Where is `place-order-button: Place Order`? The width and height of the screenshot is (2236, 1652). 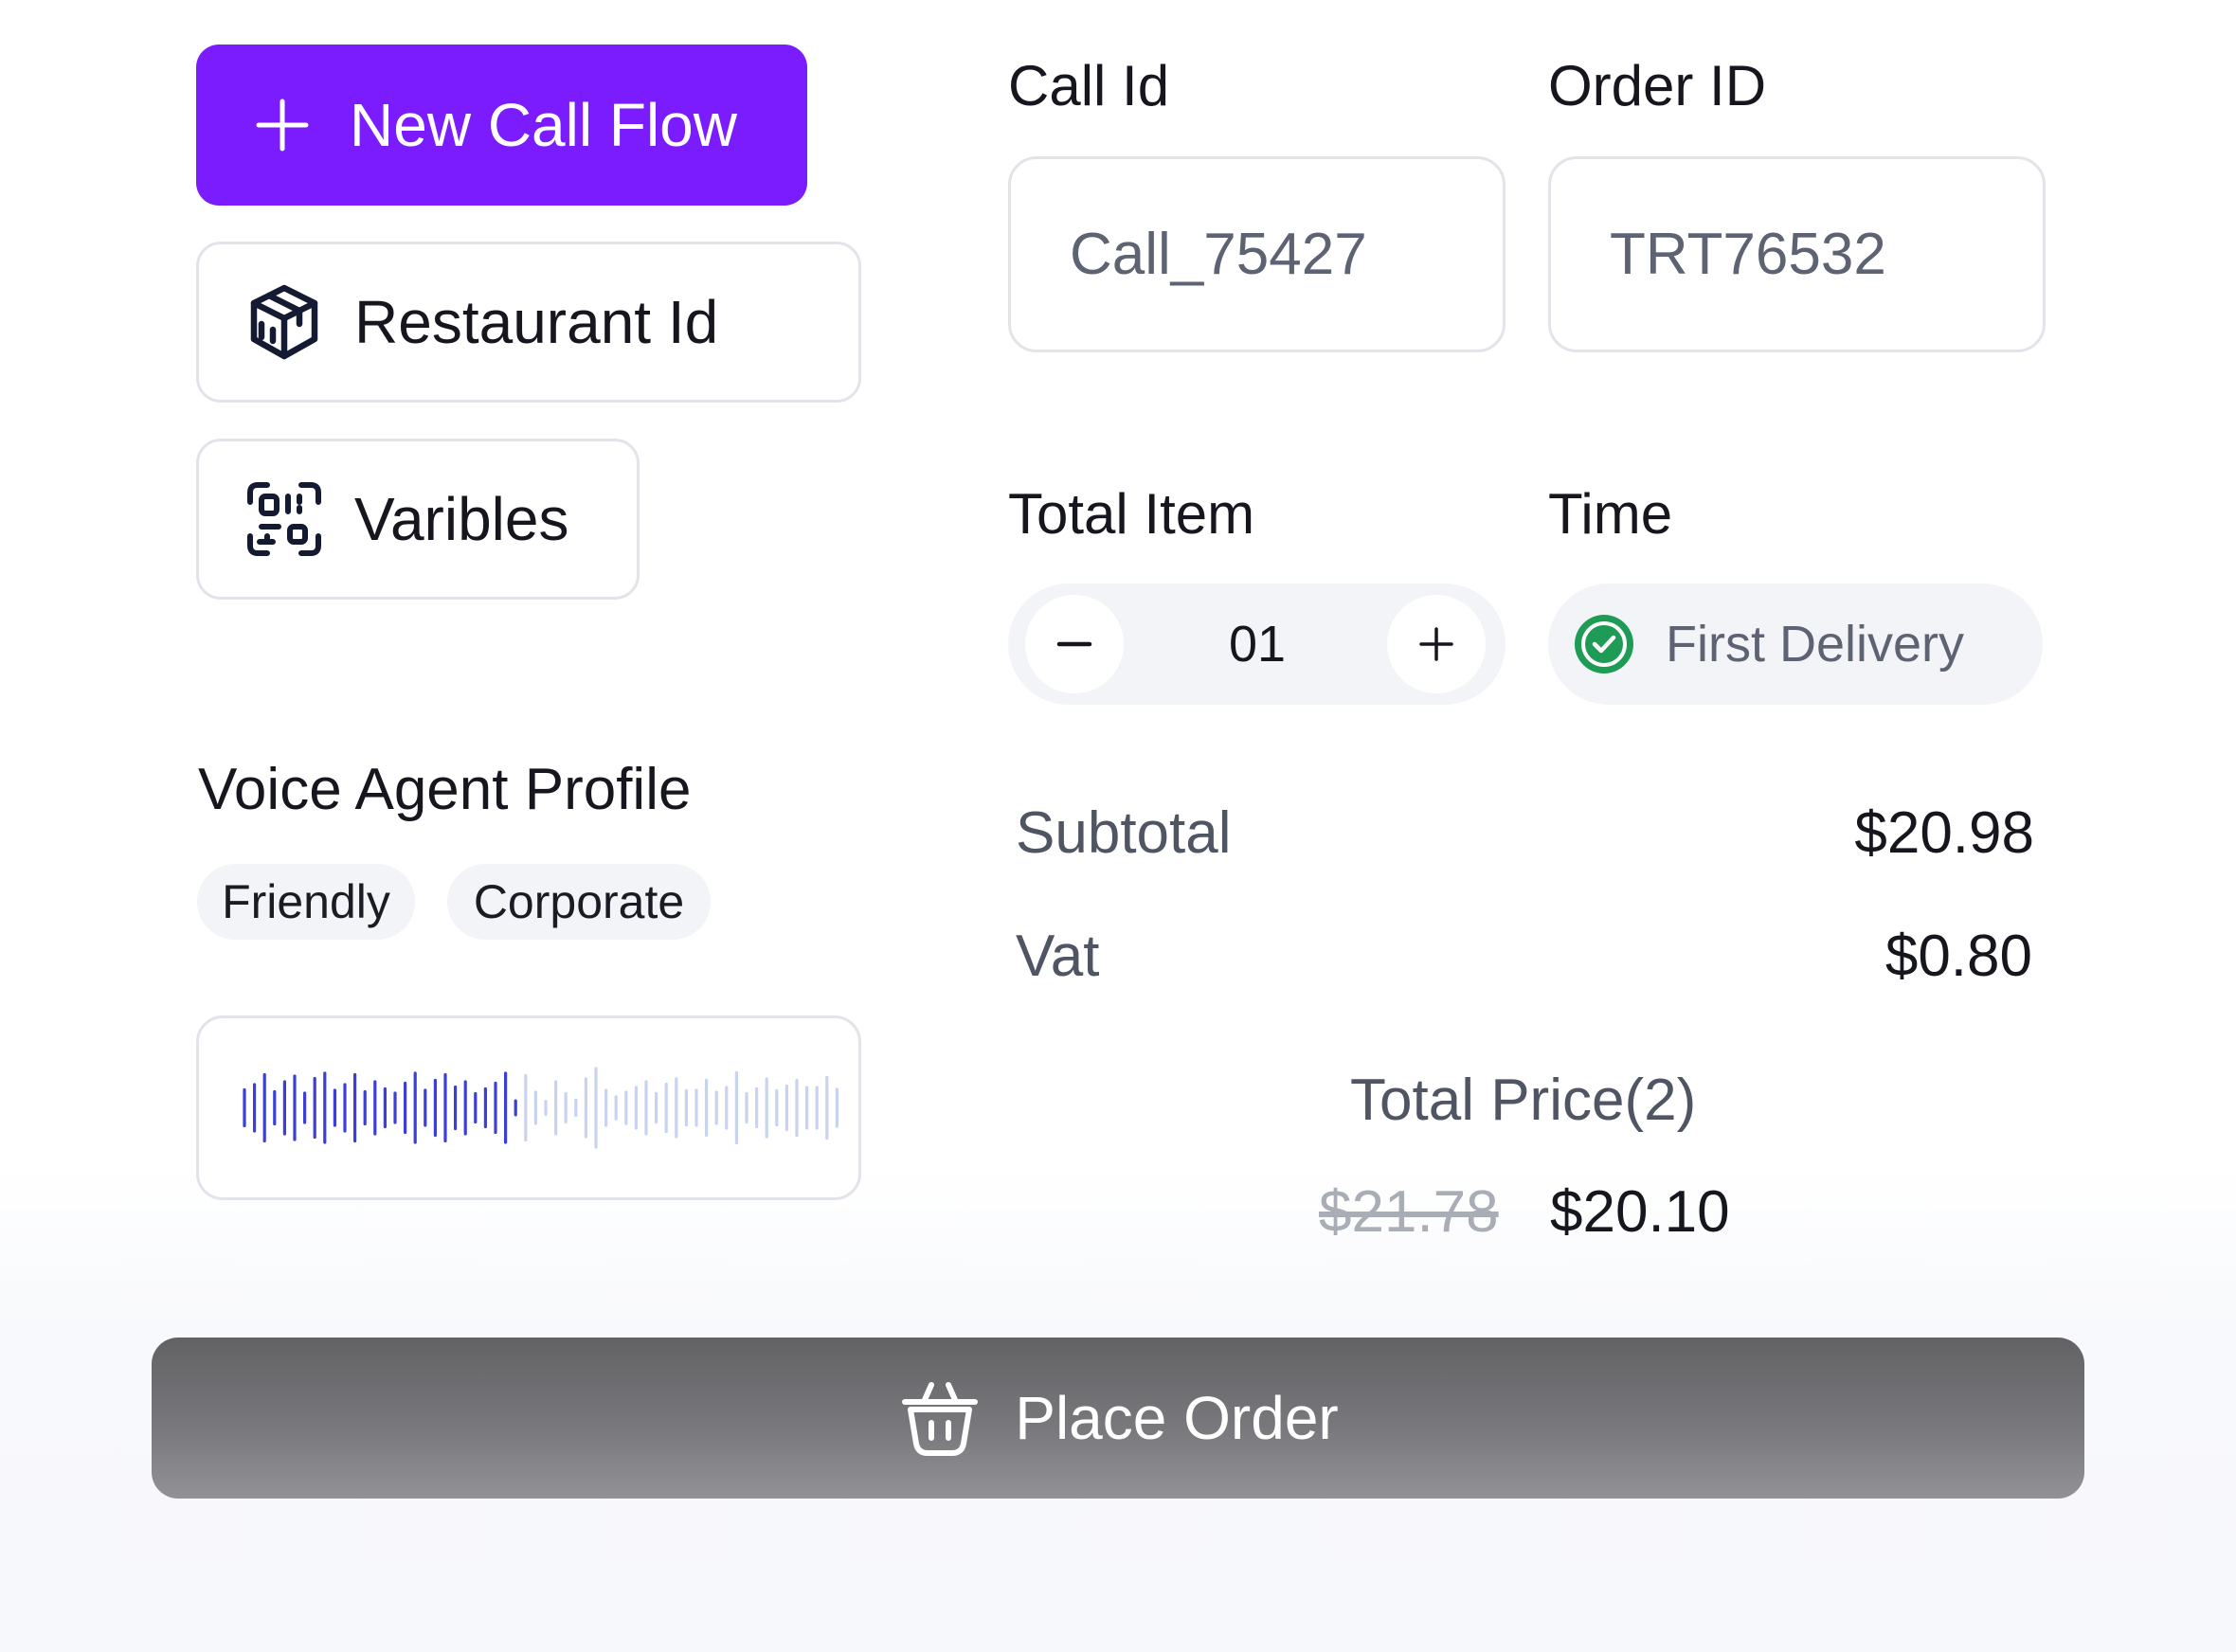
place-order-button: Place Order is located at coordinates (1118, 1418).